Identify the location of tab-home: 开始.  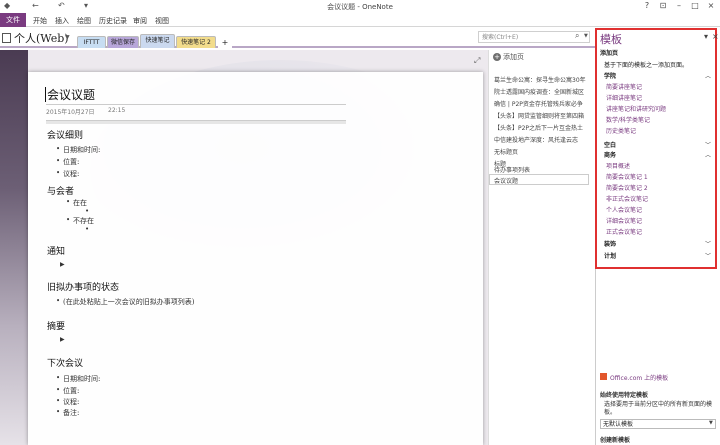
(40, 21).